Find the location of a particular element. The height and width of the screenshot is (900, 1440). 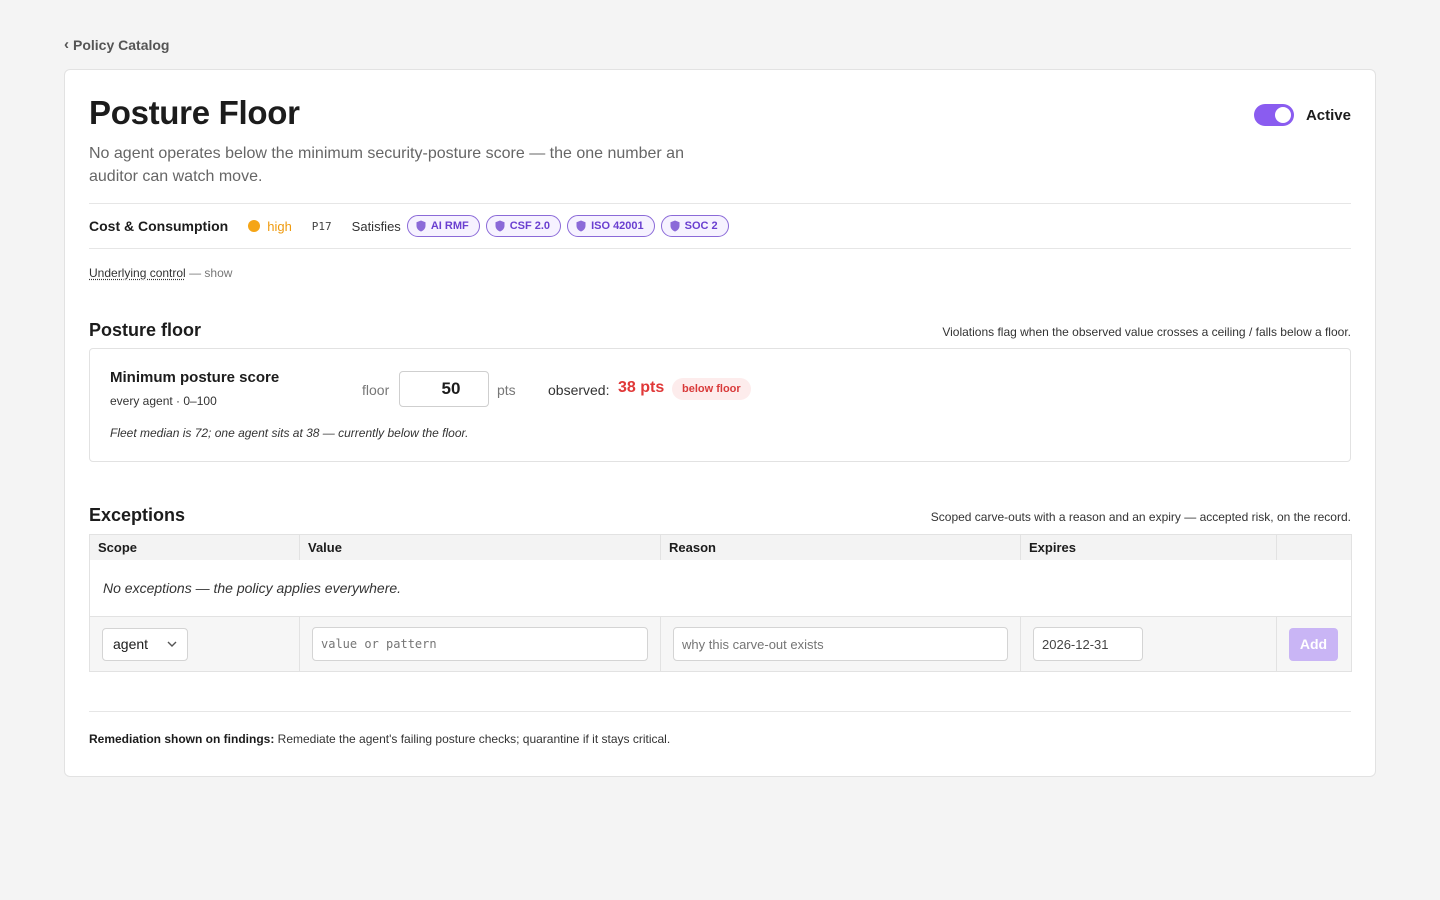

severity-dot-icon is located at coordinates (254, 226).